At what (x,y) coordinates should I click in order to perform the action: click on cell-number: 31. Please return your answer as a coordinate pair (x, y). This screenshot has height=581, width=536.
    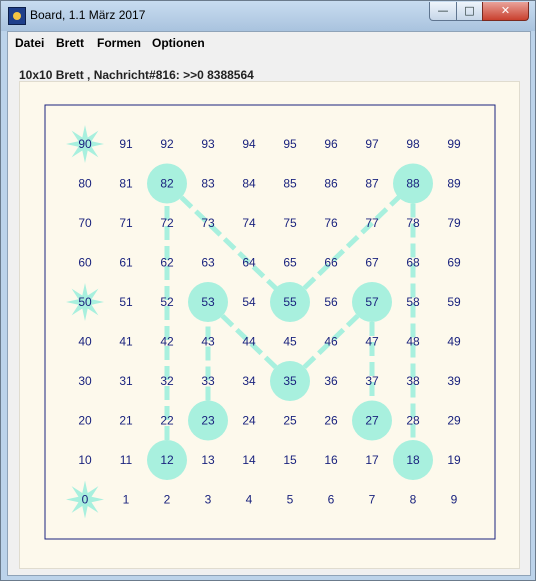
    Looking at the image, I should click on (126, 381).